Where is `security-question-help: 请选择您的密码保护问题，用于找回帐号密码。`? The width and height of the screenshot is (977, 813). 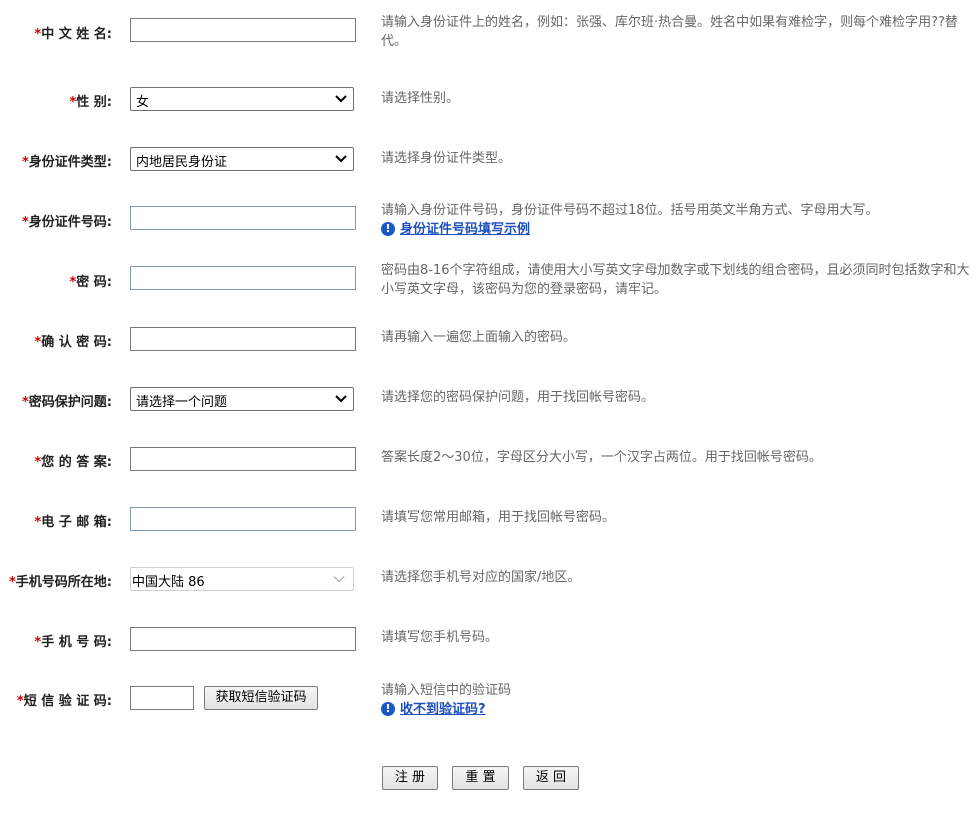
security-question-help: 请选择您的密码保护问题，用于找回帐号密码。 is located at coordinates (518, 397).